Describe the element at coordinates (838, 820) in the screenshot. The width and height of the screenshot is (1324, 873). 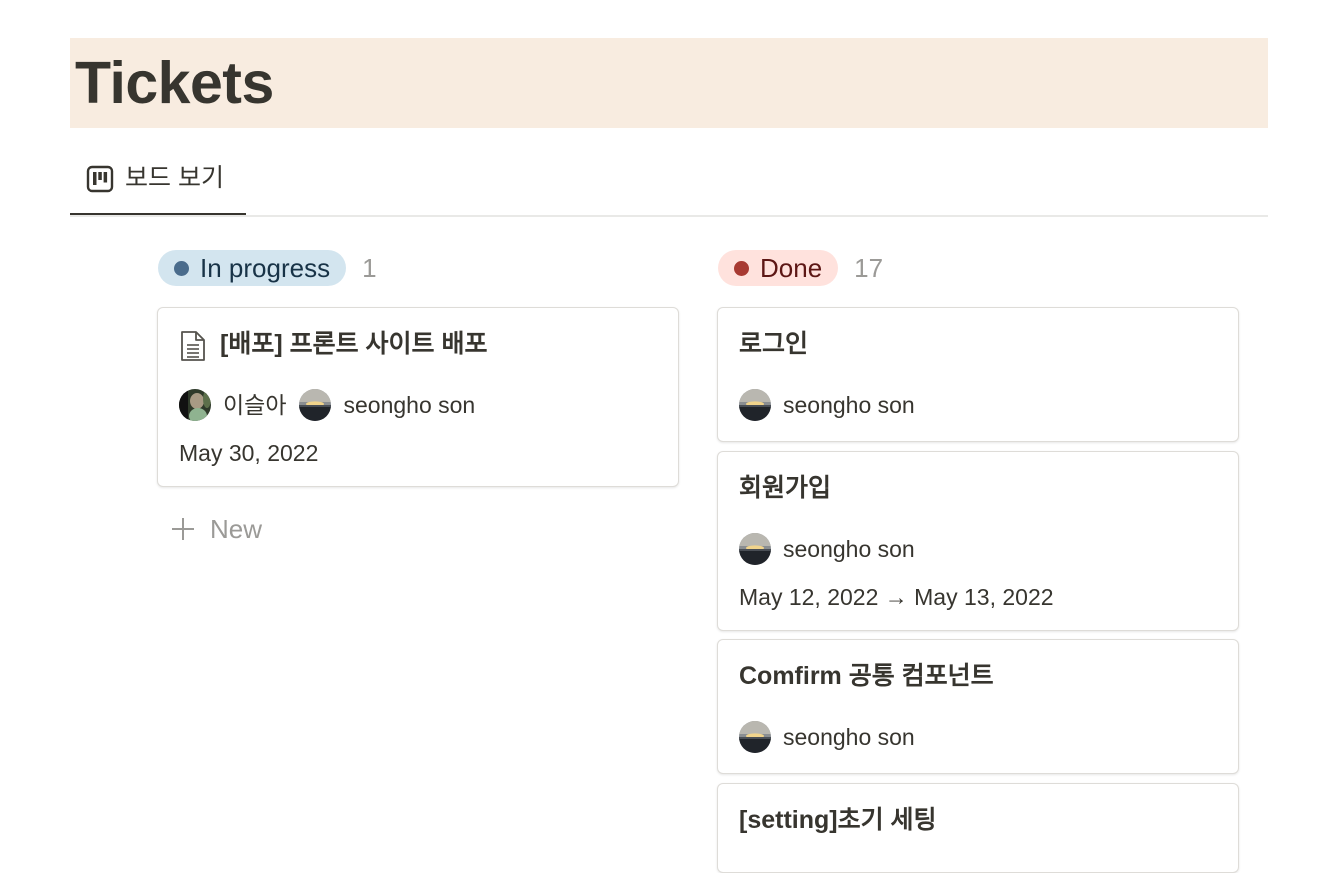
I see `card-title: [setting]초기 세팅` at that location.